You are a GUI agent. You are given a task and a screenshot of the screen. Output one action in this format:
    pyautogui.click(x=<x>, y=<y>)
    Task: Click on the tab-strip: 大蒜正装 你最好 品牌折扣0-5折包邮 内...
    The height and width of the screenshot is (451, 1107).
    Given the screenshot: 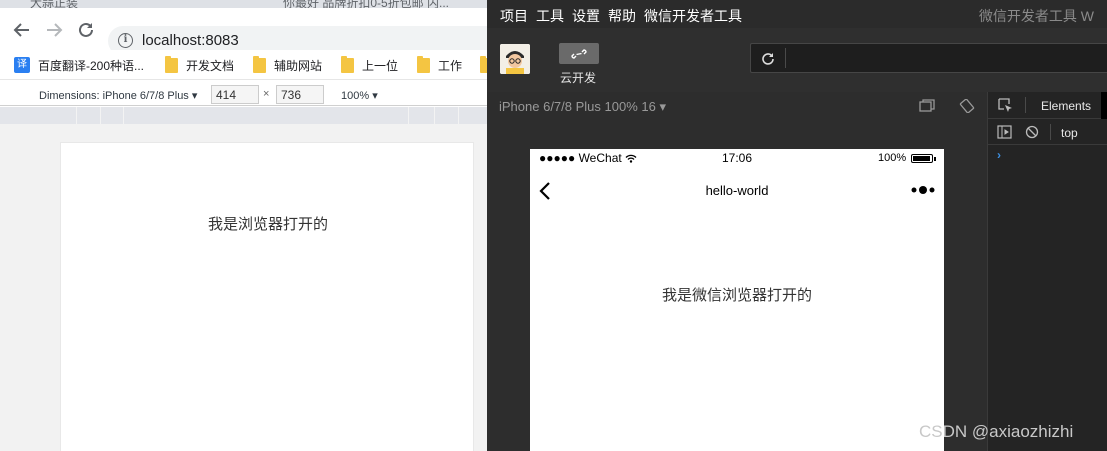 What is the action you would take?
    pyautogui.click(x=243, y=5)
    